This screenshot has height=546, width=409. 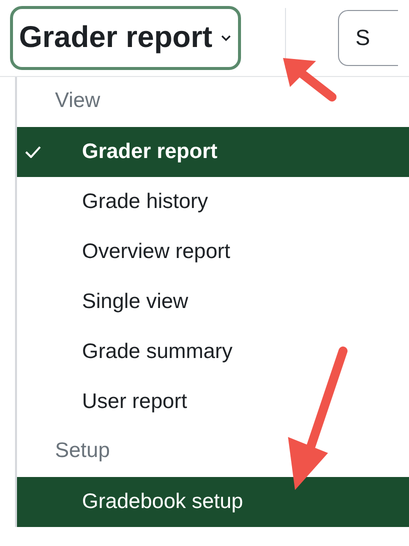 I want to click on caret-icon, so click(x=226, y=38).